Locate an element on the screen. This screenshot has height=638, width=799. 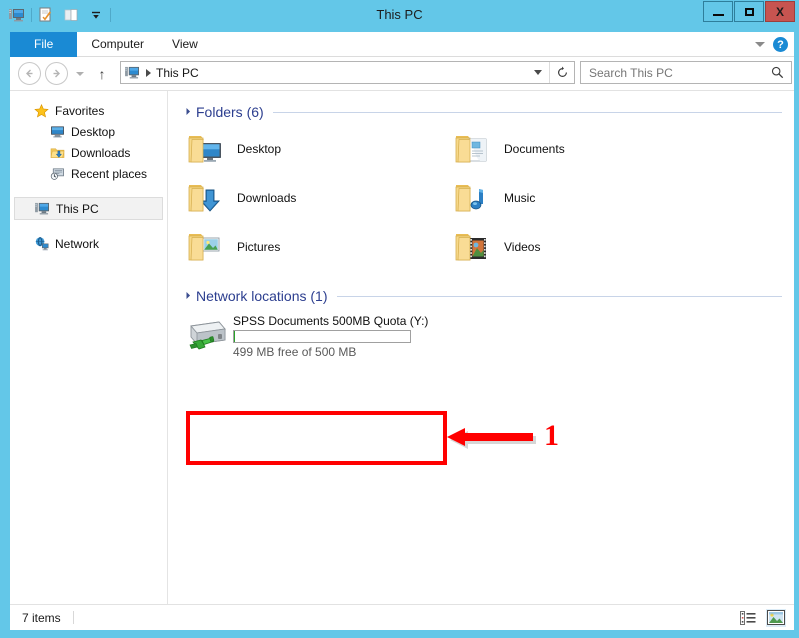
close-button: X is located at coordinates (780, 11).